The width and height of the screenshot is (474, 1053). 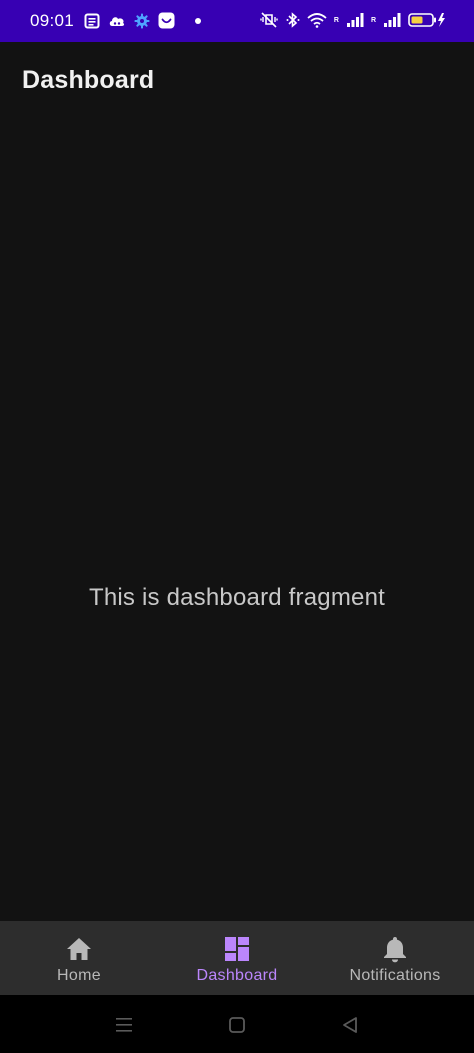 I want to click on status-left-icons, so click(x=142, y=20).